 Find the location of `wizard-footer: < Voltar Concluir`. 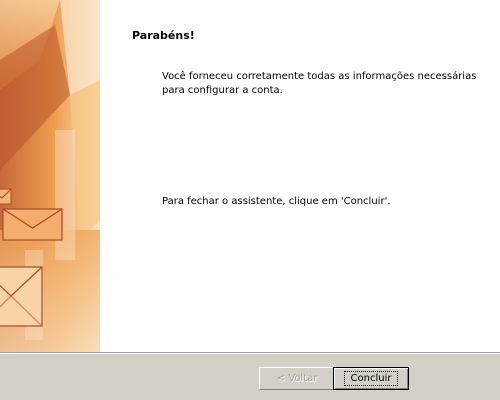

wizard-footer: < Voltar Concluir is located at coordinates (250, 377).